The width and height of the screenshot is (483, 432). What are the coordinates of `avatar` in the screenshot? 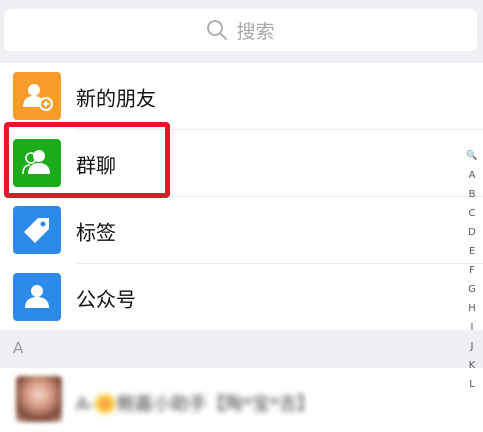 It's located at (39, 399).